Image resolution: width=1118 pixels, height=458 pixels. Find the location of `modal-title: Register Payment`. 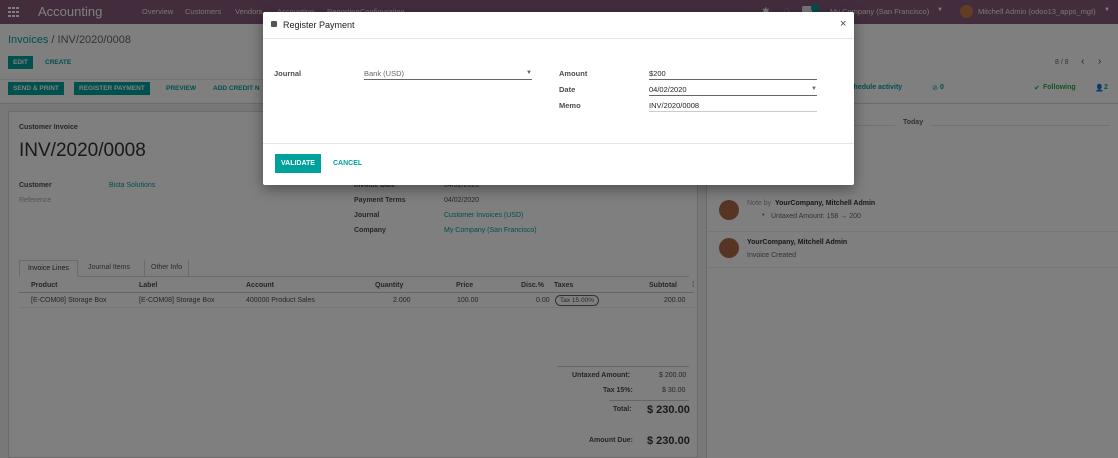

modal-title: Register Payment is located at coordinates (319, 25).